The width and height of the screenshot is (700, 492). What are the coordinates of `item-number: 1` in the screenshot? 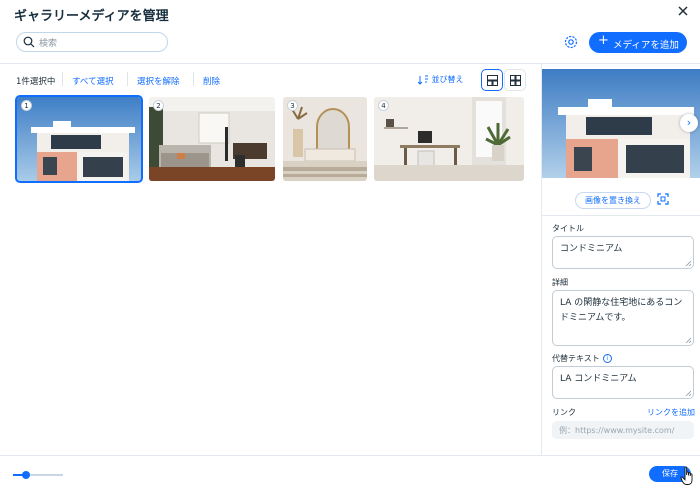 It's located at (26, 105).